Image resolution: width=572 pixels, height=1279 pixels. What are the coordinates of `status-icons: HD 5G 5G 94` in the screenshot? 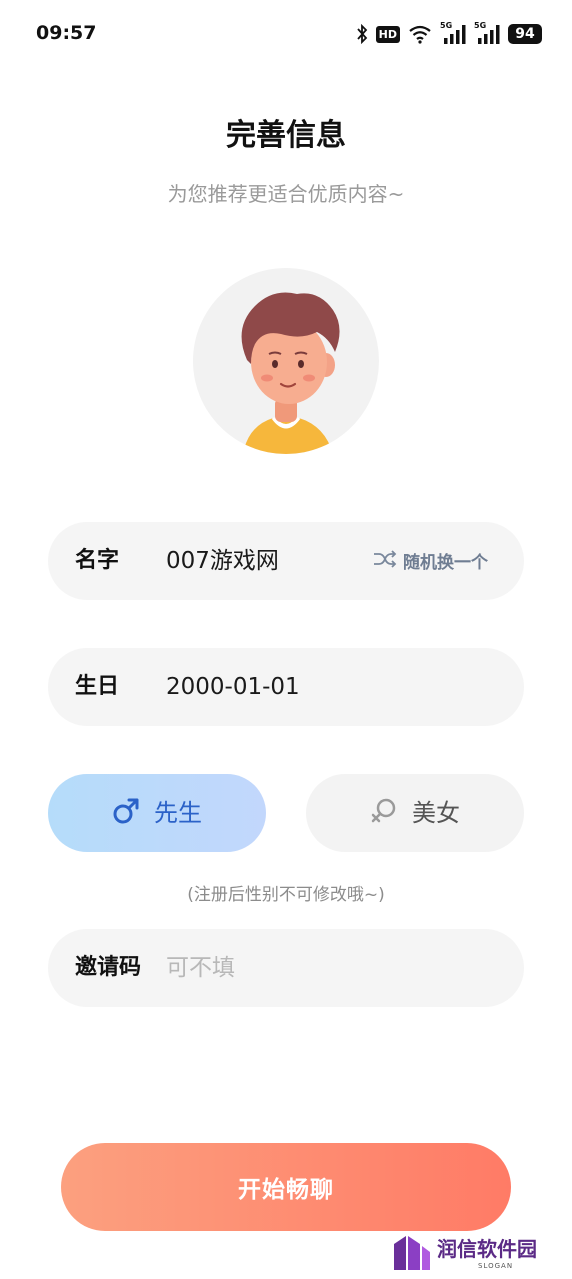 It's located at (449, 34).